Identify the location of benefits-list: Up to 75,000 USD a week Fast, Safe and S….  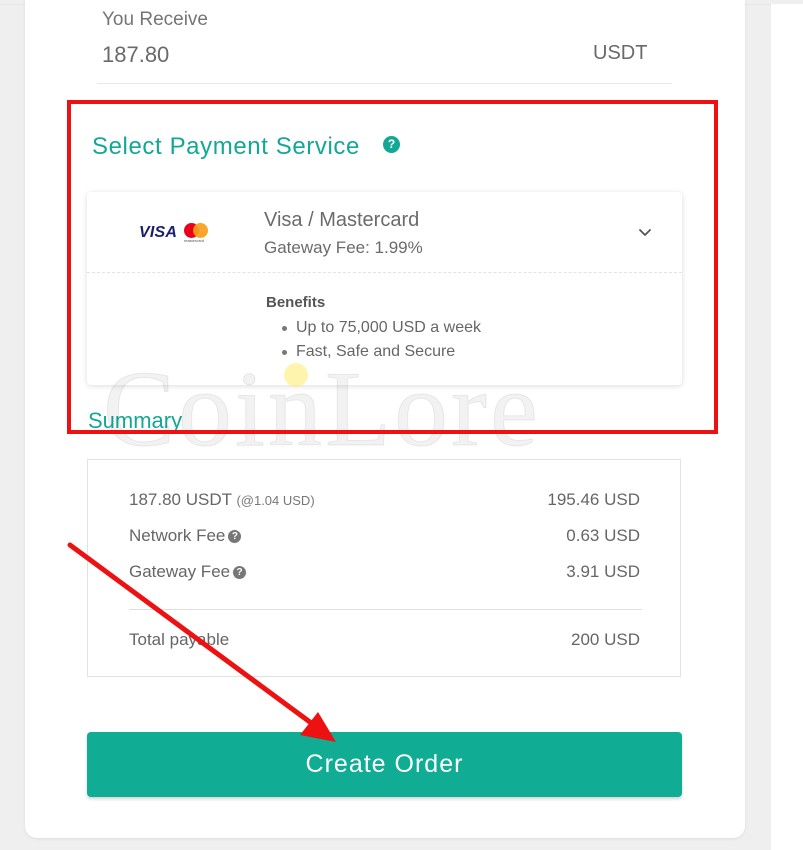
(373, 340).